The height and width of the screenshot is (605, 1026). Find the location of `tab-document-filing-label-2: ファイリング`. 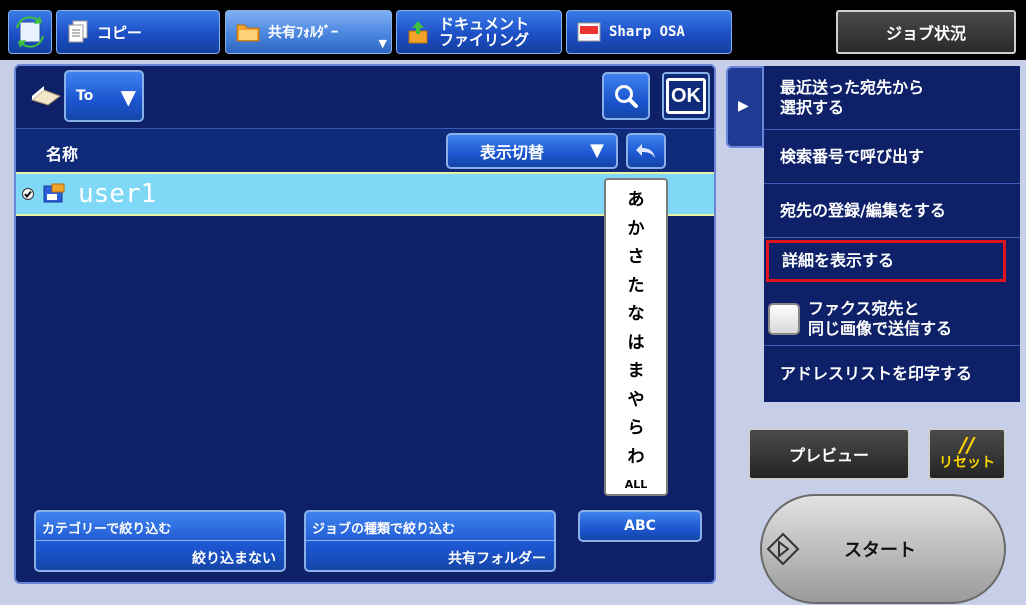

tab-document-filing-label-2: ファイリング is located at coordinates (484, 40).